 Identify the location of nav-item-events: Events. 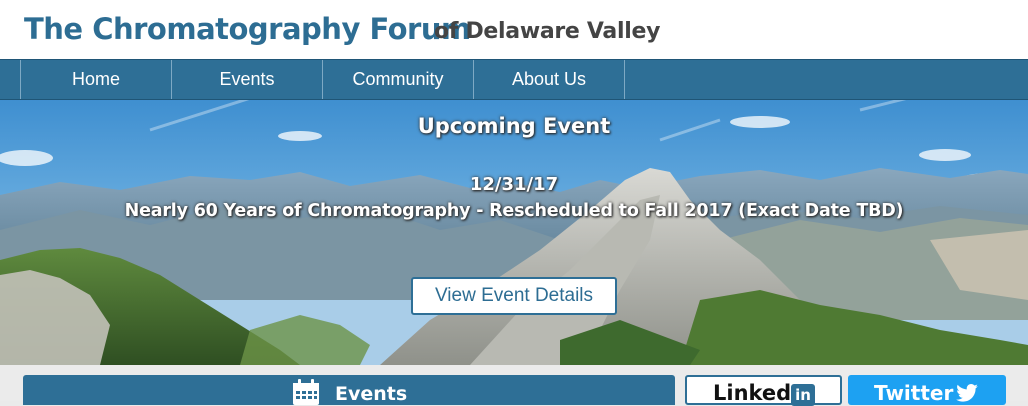
(246, 79).